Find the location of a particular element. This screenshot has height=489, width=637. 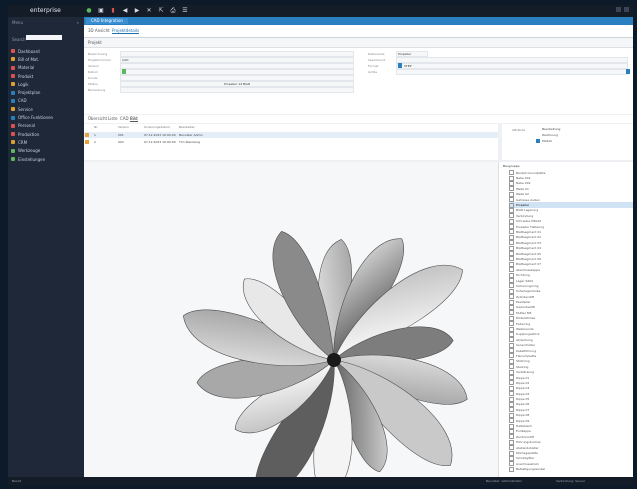

tab-image: Bild is located at coordinates (134, 119).